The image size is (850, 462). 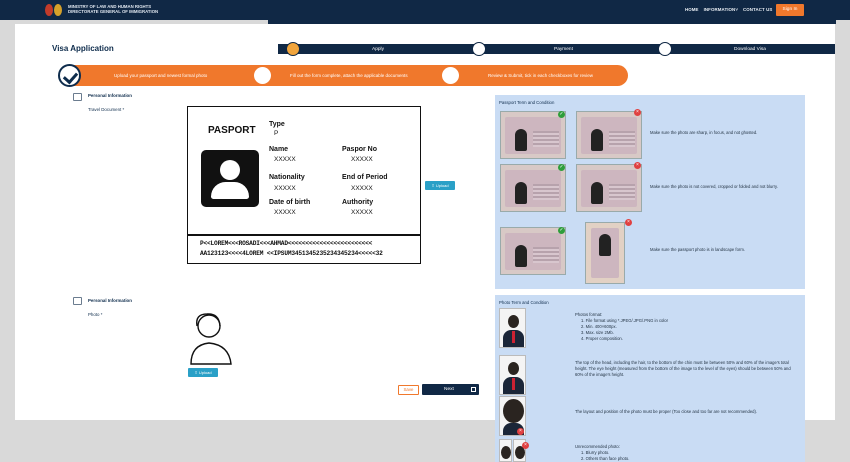 I want to click on name-label: Name, so click(x=279, y=149).